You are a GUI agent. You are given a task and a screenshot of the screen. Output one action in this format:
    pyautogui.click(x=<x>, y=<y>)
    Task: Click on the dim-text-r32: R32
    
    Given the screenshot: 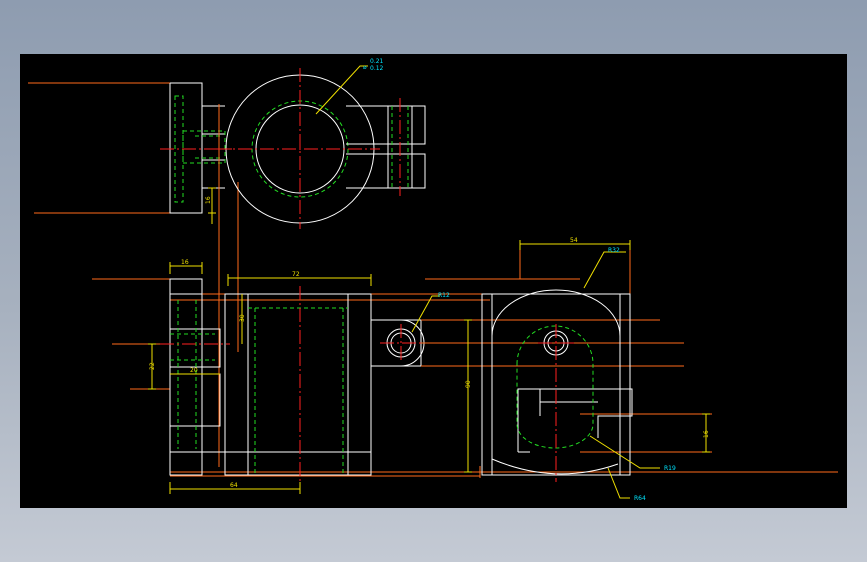 What is the action you would take?
    pyautogui.click(x=614, y=250)
    